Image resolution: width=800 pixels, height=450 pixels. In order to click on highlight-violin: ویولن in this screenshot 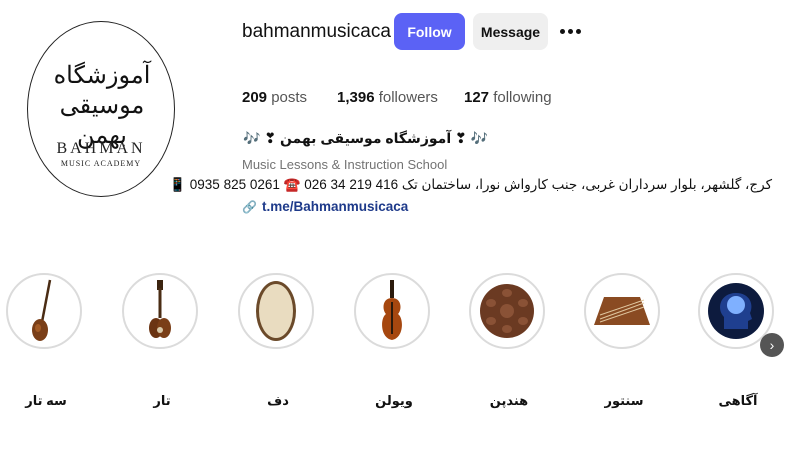, I will do `click(394, 340)`.